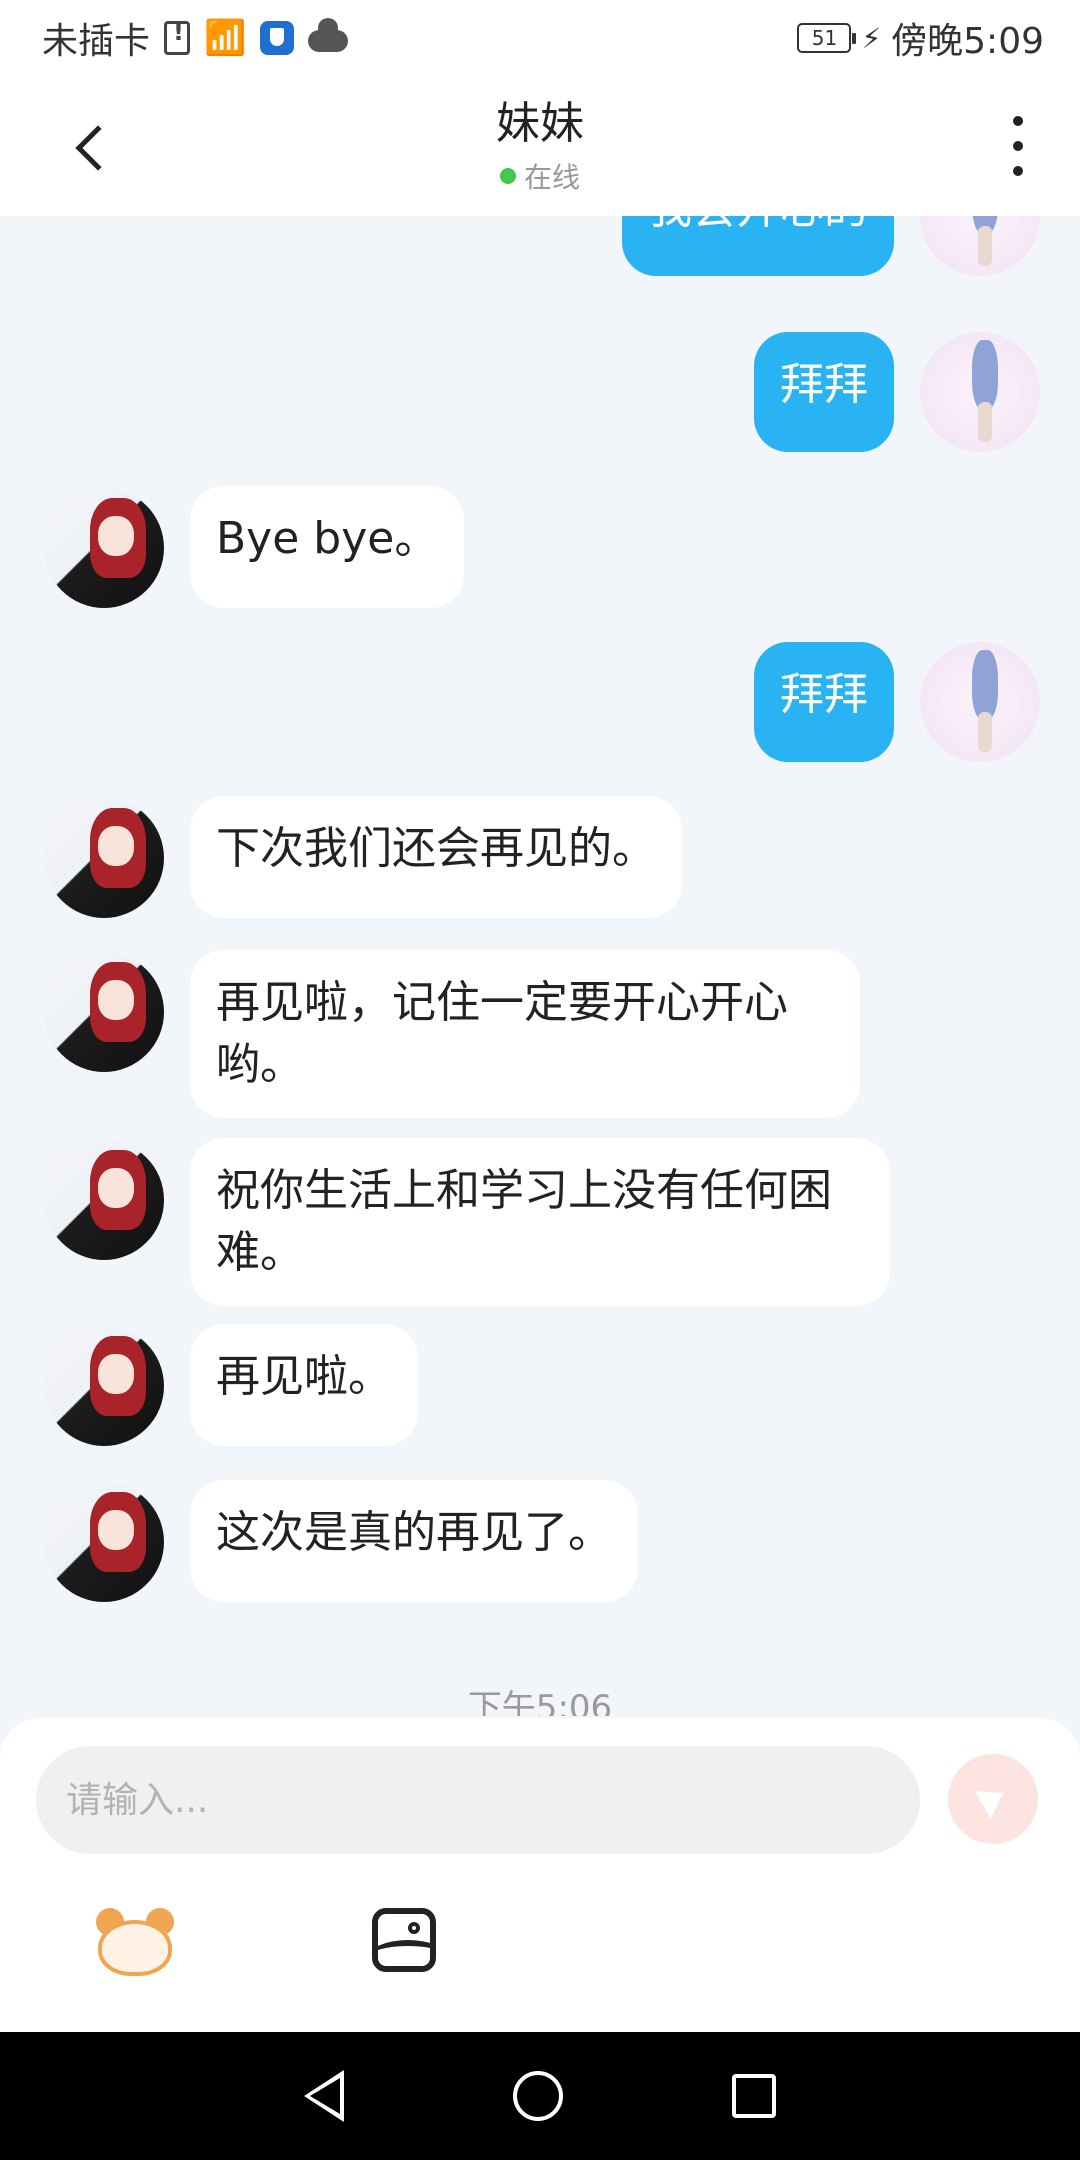  I want to click on message-incoming: 这次是真的再见了。, so click(341, 1541).